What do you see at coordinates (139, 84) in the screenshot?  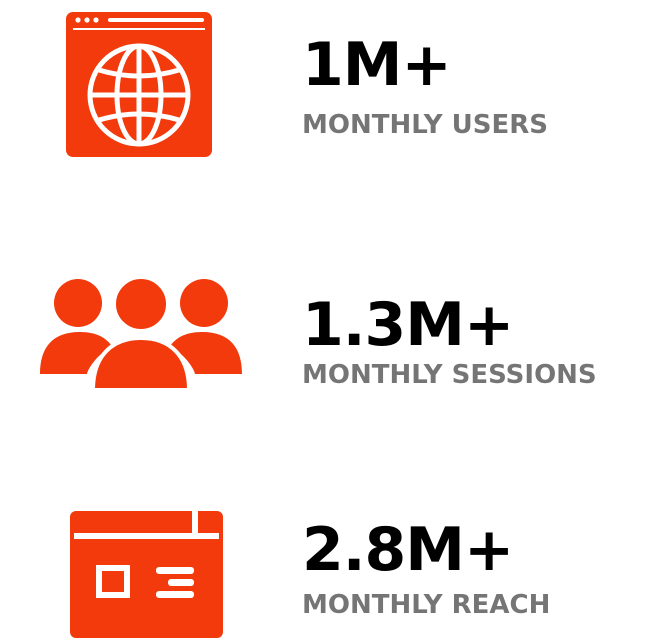 I see `browser-globe-icon` at bounding box center [139, 84].